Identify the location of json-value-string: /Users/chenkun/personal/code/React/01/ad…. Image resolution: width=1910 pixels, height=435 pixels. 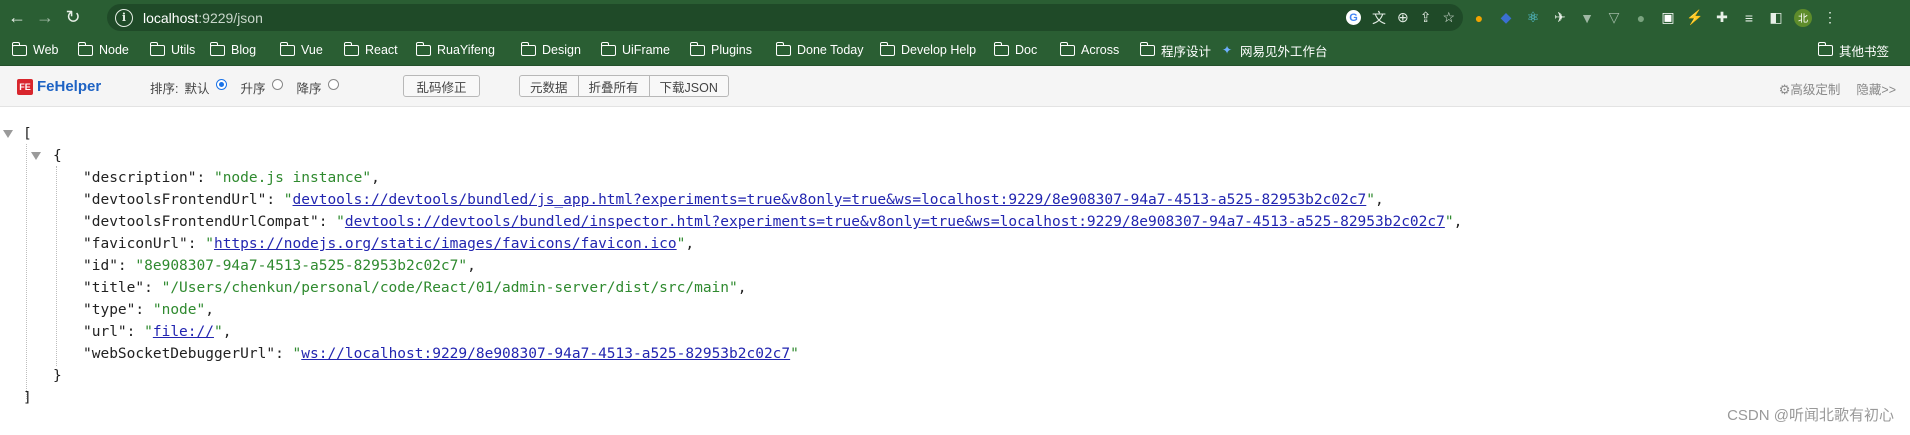
(450, 288).